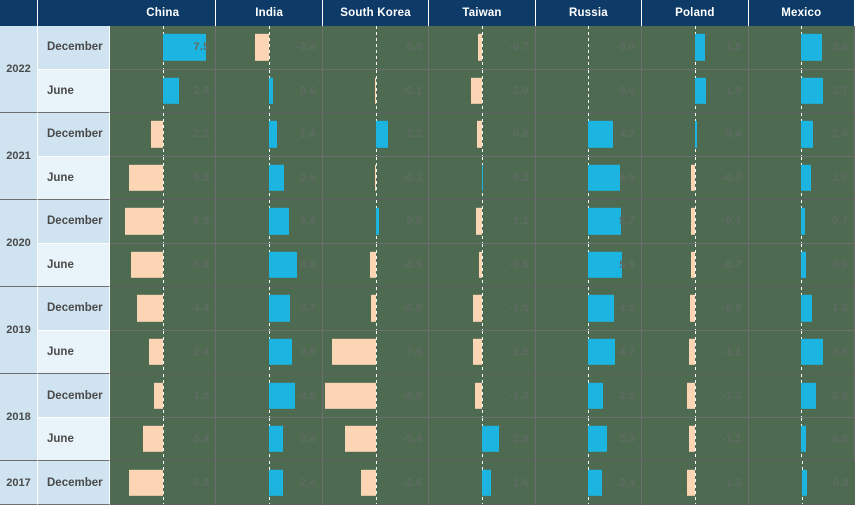 The width and height of the screenshot is (855, 505). Describe the element at coordinates (627, 439) in the screenshot. I see `cell-value: 3.3` at that location.